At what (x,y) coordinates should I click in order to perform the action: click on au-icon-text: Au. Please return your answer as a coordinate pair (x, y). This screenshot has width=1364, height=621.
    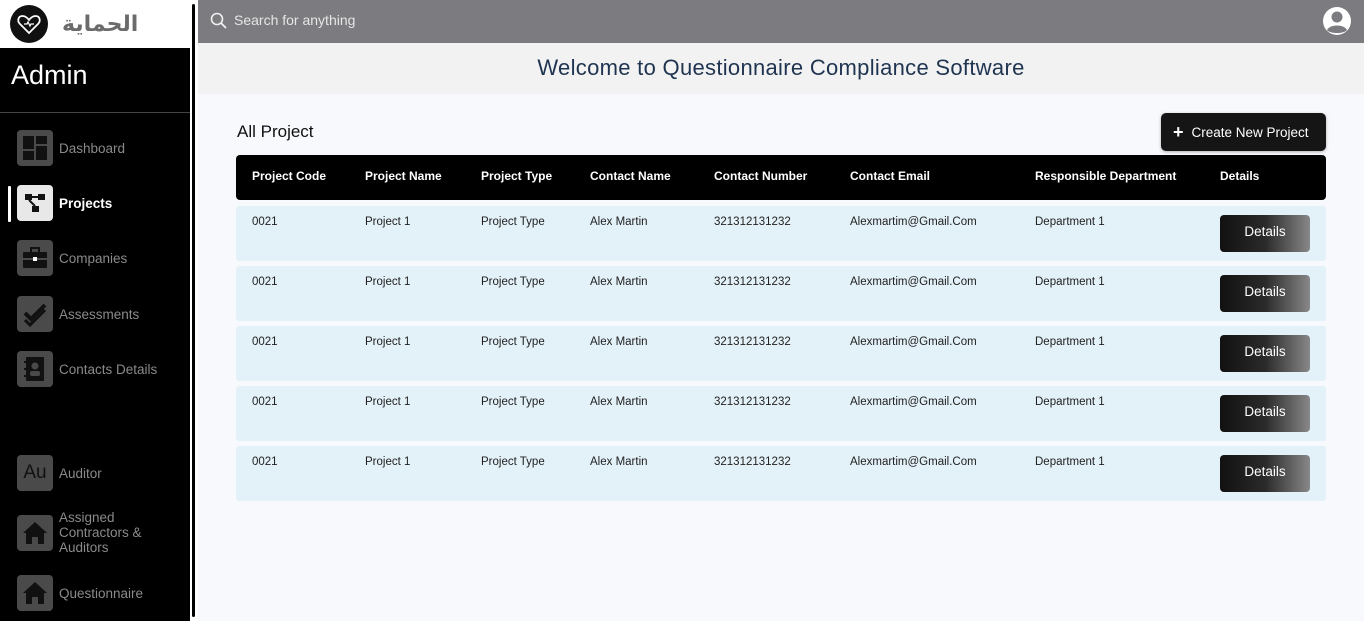
    Looking at the image, I should click on (35, 472).